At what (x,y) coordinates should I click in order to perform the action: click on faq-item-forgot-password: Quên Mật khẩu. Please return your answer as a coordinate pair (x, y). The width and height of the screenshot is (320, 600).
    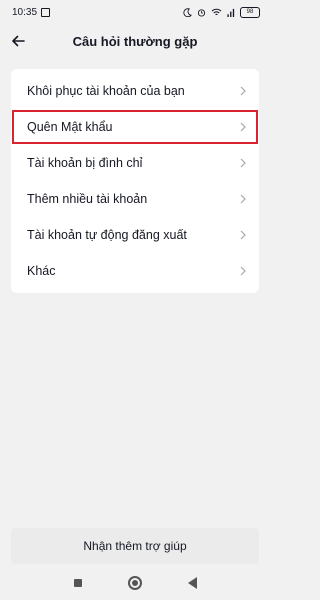
    Looking at the image, I should click on (135, 127).